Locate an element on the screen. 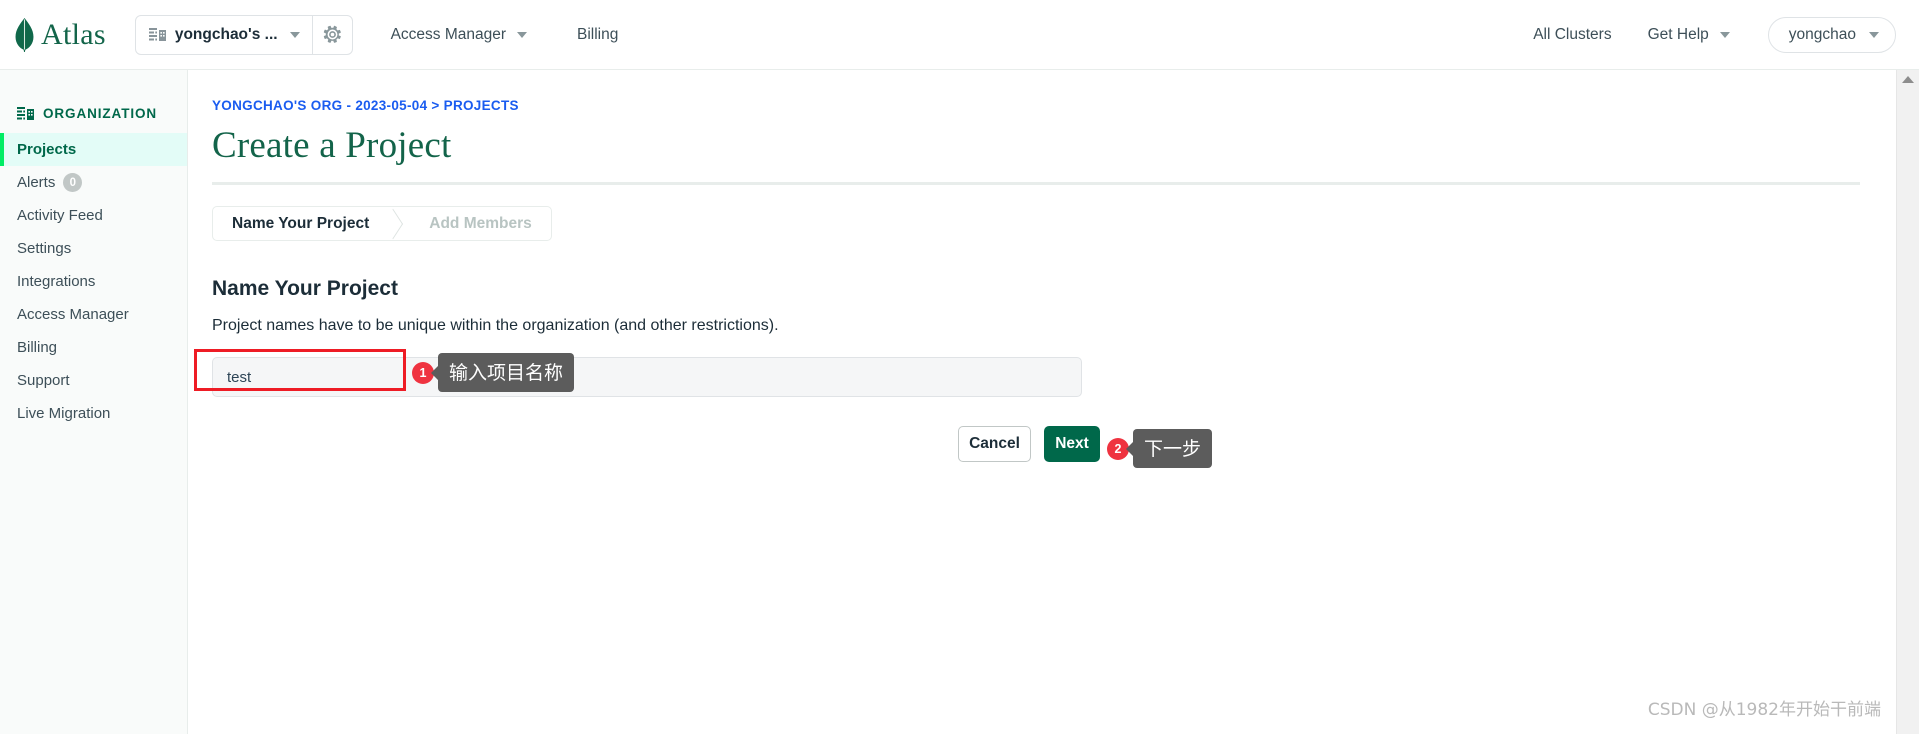  tab-name-your-project: Name Your Project is located at coordinates (300, 223).